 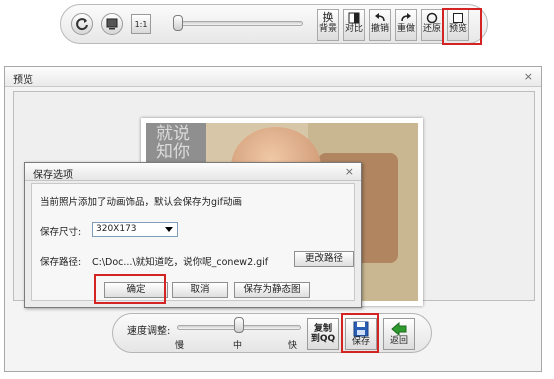 I want to click on undo-icon, so click(x=380, y=18).